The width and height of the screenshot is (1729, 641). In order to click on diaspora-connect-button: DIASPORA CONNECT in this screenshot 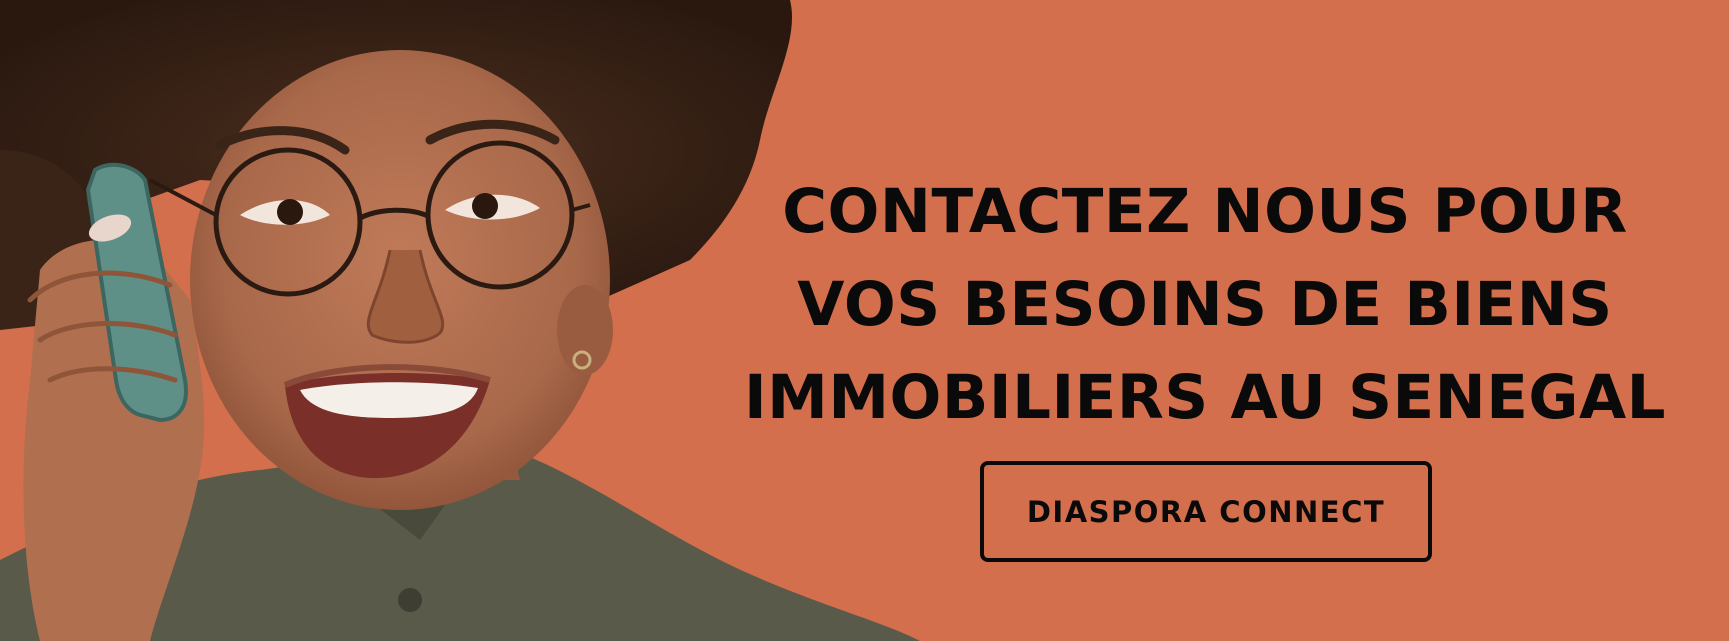, I will do `click(1206, 511)`.